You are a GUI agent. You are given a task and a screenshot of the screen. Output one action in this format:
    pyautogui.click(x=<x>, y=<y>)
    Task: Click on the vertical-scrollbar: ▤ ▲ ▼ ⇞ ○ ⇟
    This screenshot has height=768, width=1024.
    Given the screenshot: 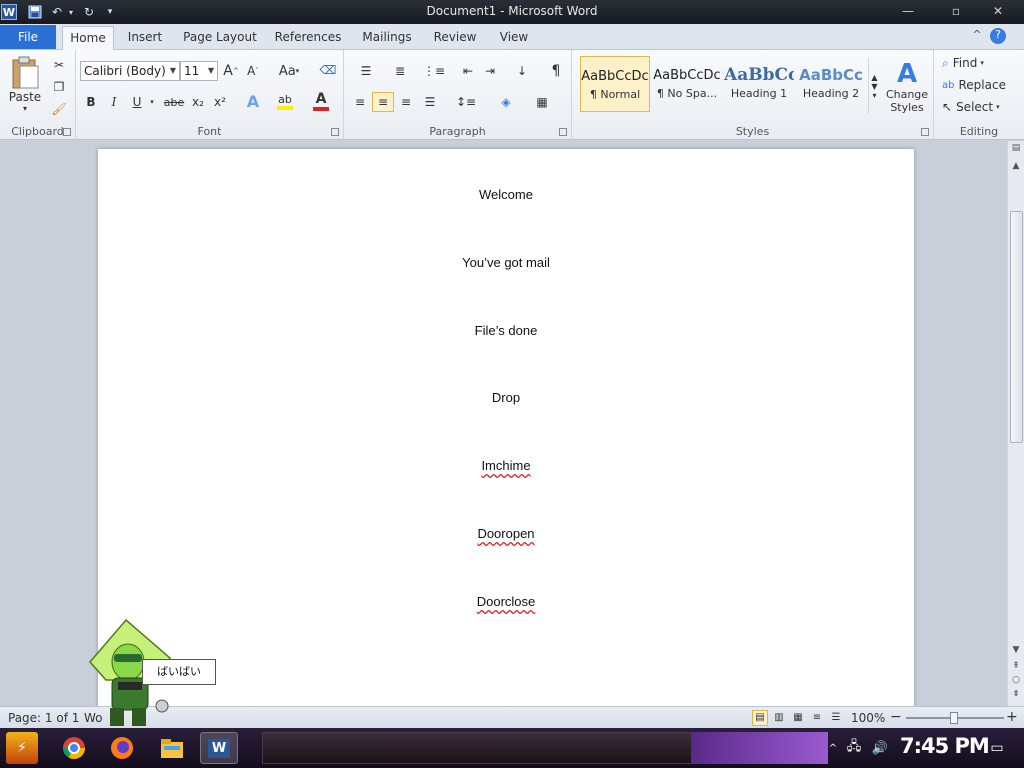 What is the action you would take?
    pyautogui.click(x=1015, y=423)
    